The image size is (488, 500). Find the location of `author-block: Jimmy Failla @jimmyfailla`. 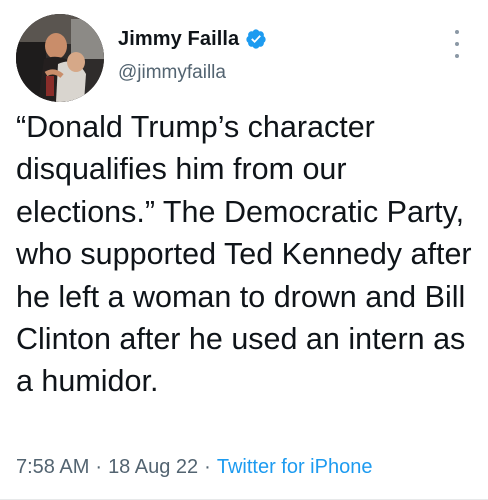

author-block: Jimmy Failla @jimmyfailla is located at coordinates (192, 55).